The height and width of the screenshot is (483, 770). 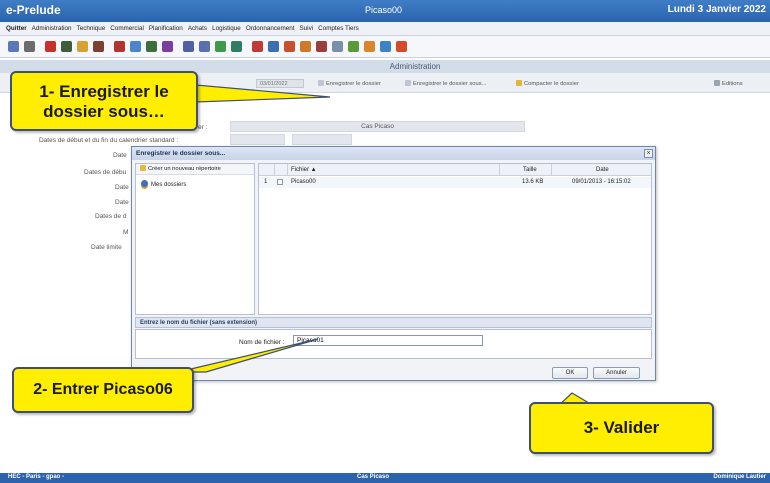 I want to click on callout-1-pointer, so click(x=263, y=93).